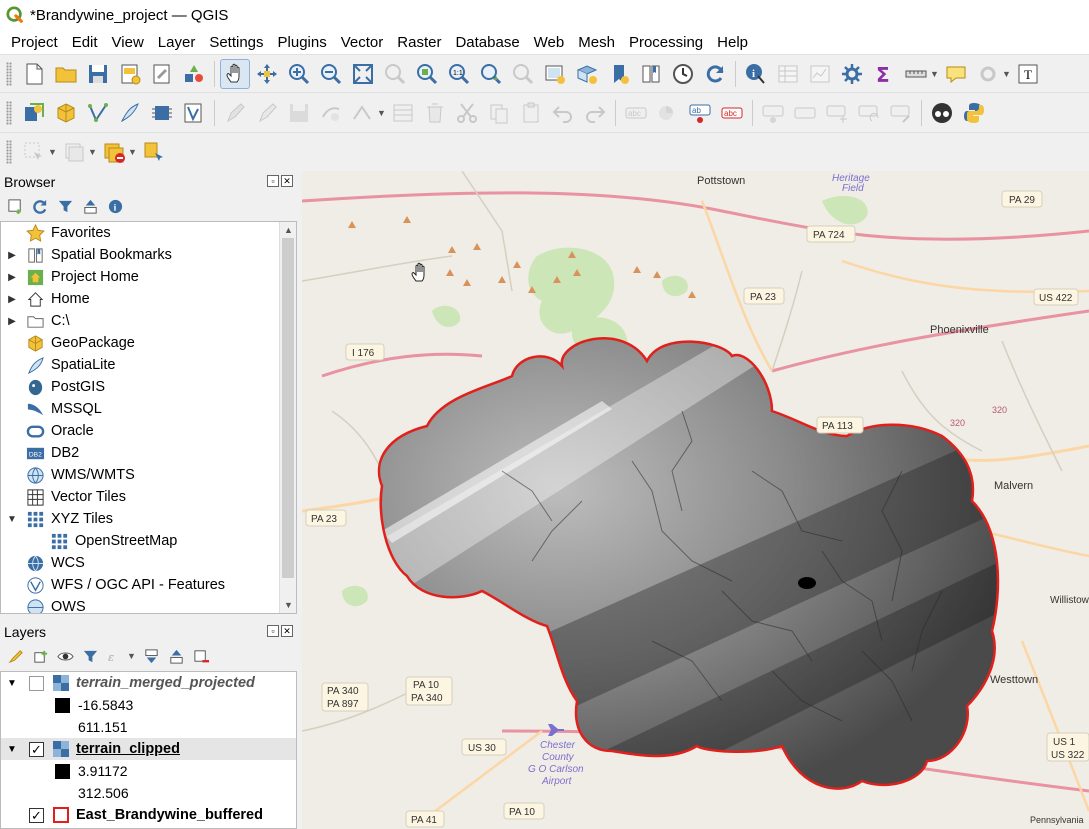  What do you see at coordinates (491, 74) in the screenshot?
I see `zoom-last-button` at bounding box center [491, 74].